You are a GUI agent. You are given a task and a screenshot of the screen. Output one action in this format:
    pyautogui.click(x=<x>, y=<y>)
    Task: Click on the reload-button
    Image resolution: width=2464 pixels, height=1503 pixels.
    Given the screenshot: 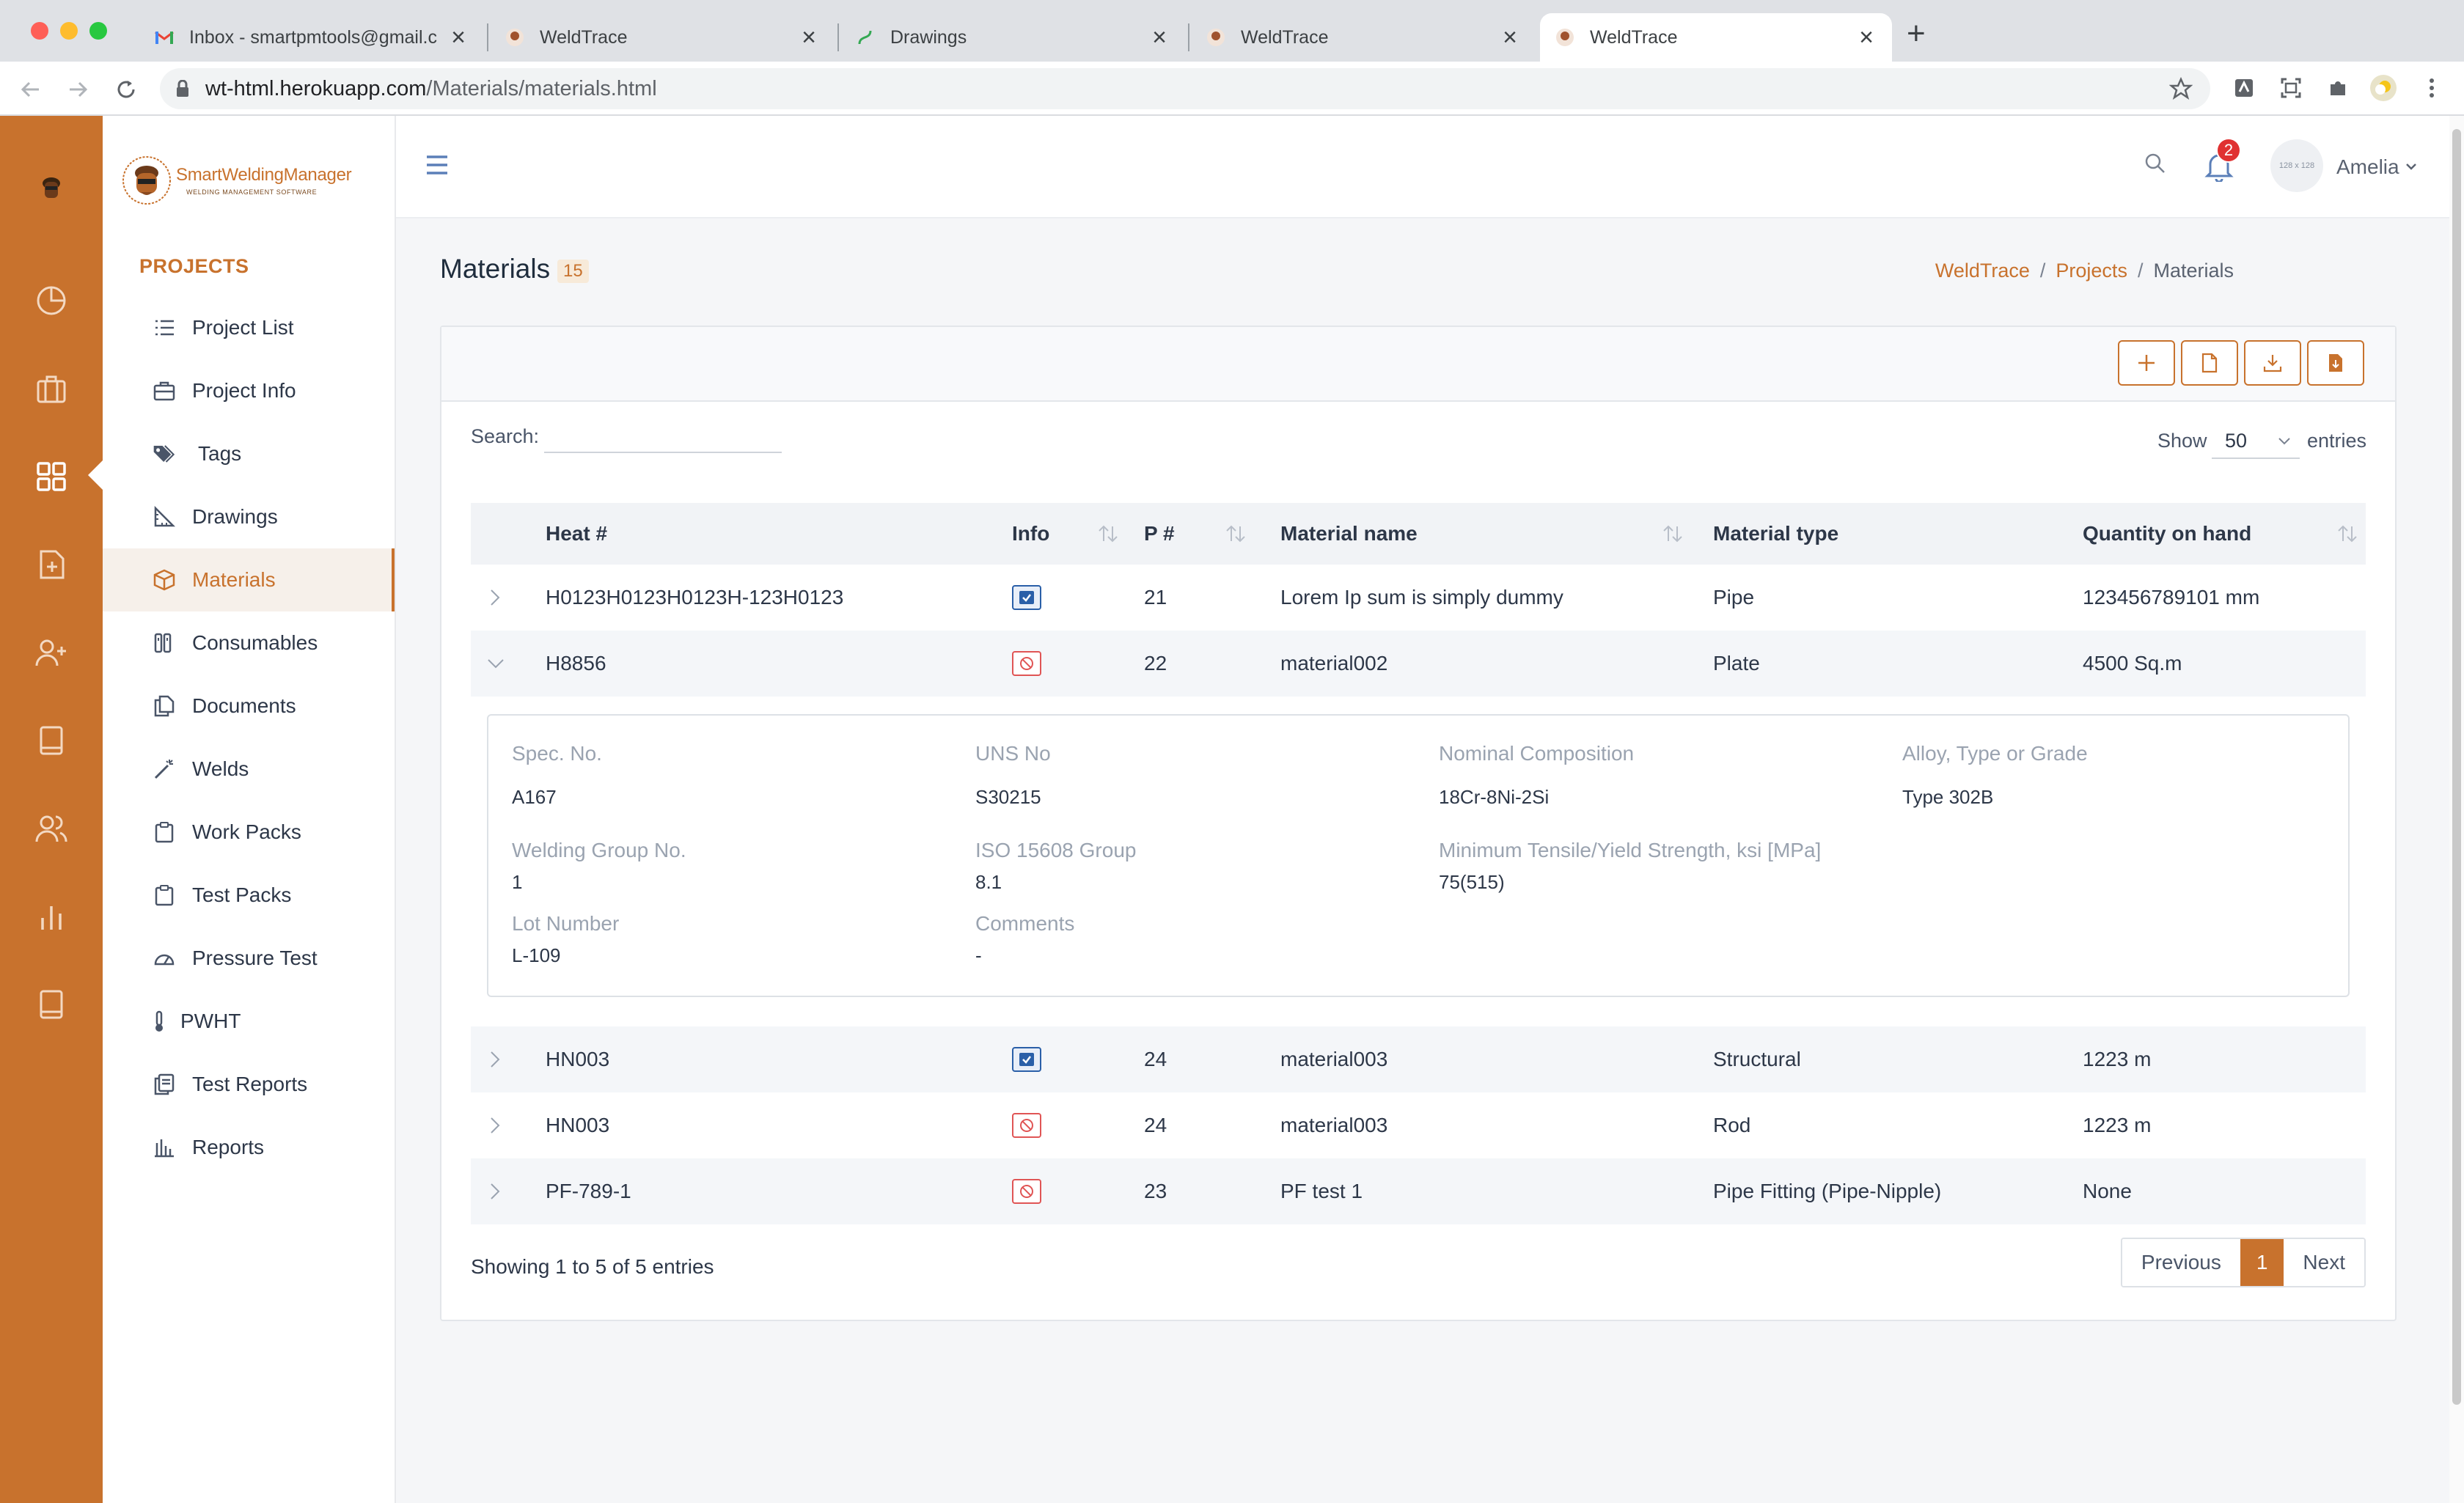 What is the action you would take?
    pyautogui.click(x=126, y=89)
    